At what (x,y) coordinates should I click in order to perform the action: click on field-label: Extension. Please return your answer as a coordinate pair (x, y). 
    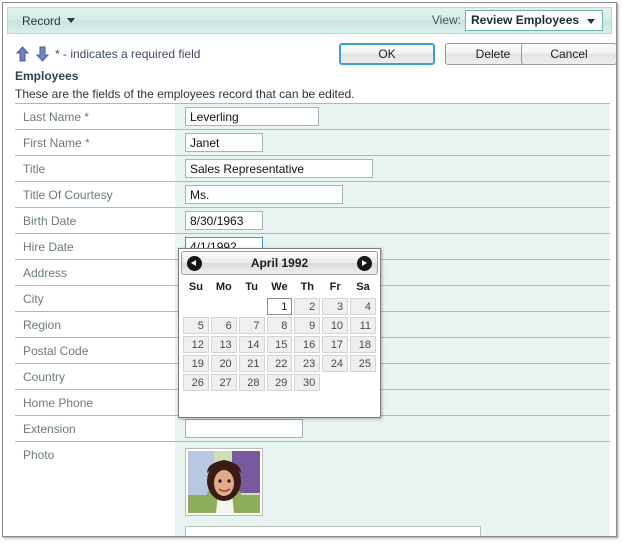
    Looking at the image, I should click on (95, 428).